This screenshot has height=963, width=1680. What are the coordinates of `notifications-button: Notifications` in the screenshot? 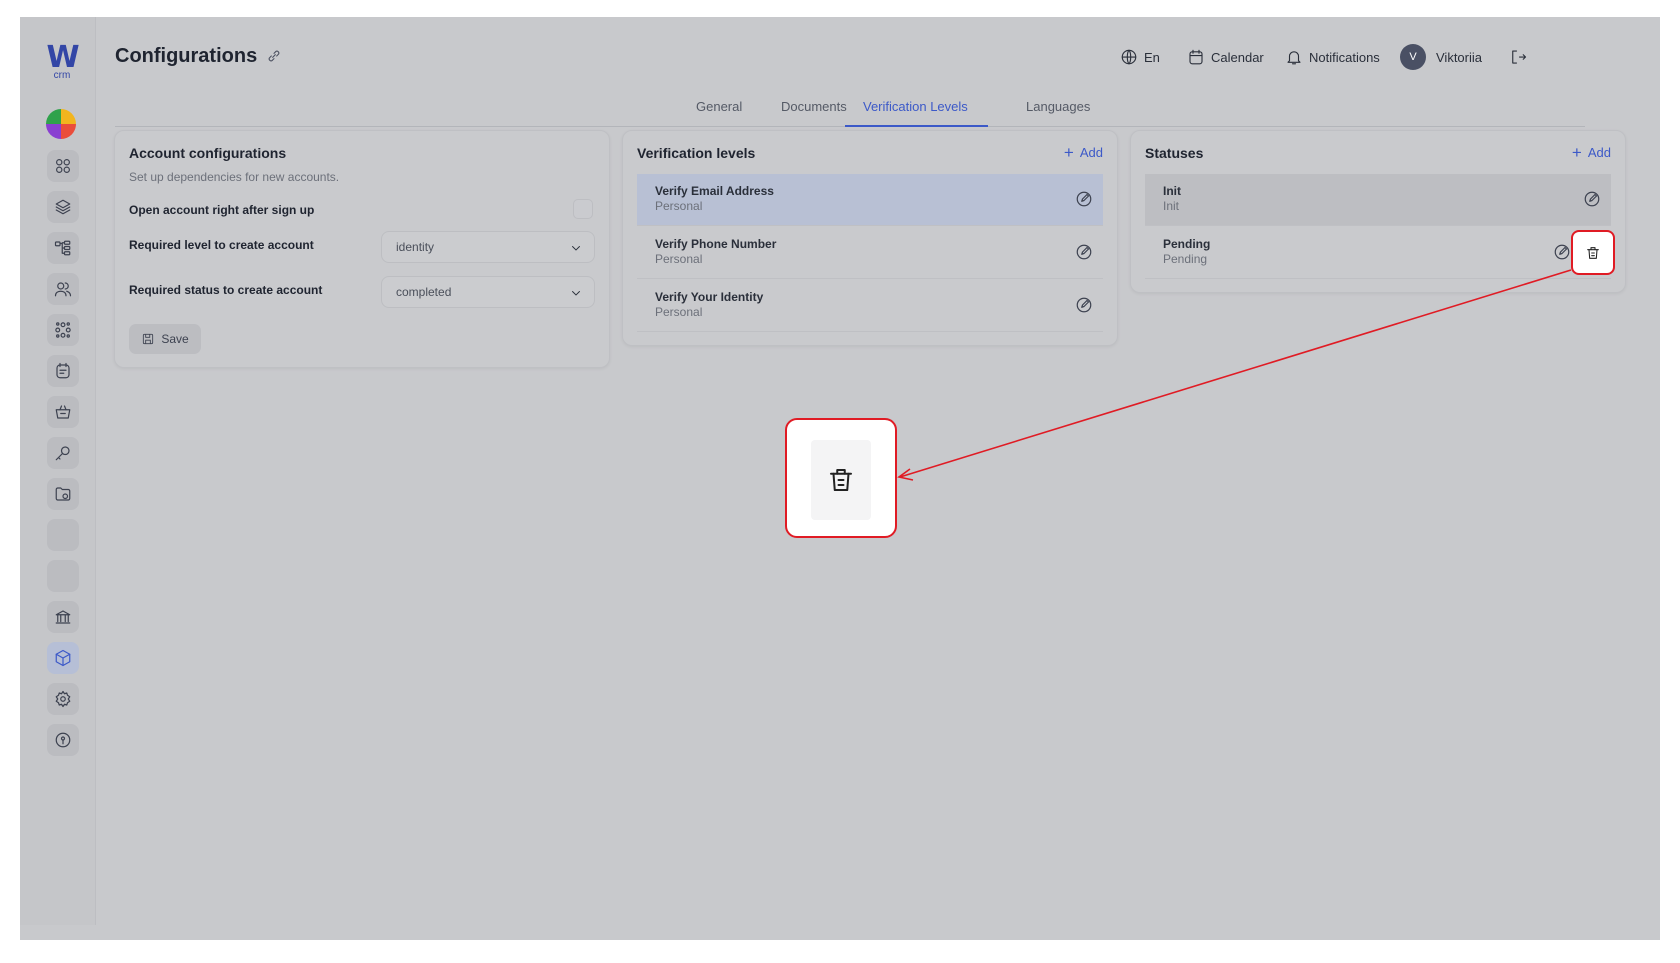 It's located at (1332, 57).